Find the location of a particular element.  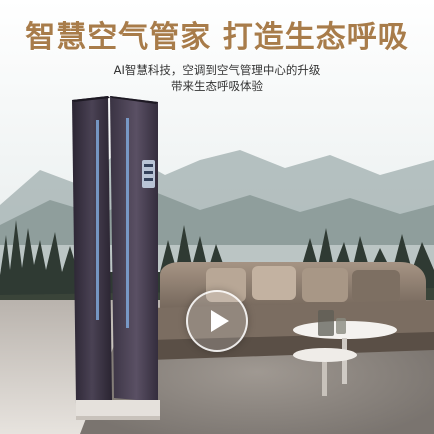

banner-subline-1: AI智慧科技，空调到空气管理中心的升级 is located at coordinates (217, 70).